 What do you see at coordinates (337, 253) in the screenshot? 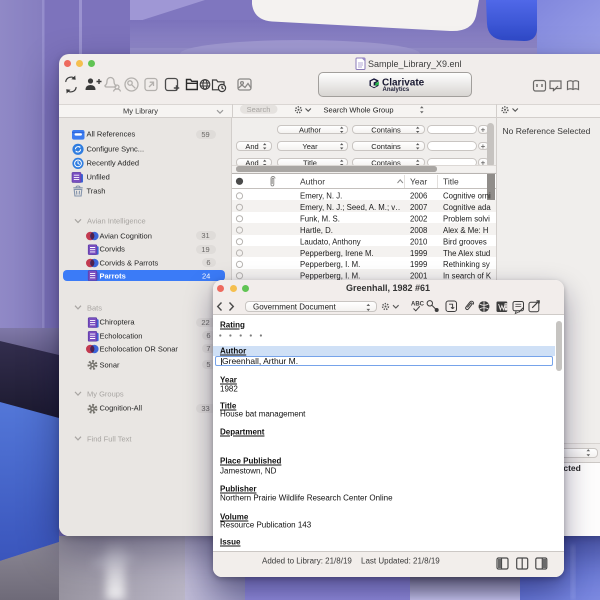
I see `svg-text: Pepperberg, Irene M.` at bounding box center [337, 253].